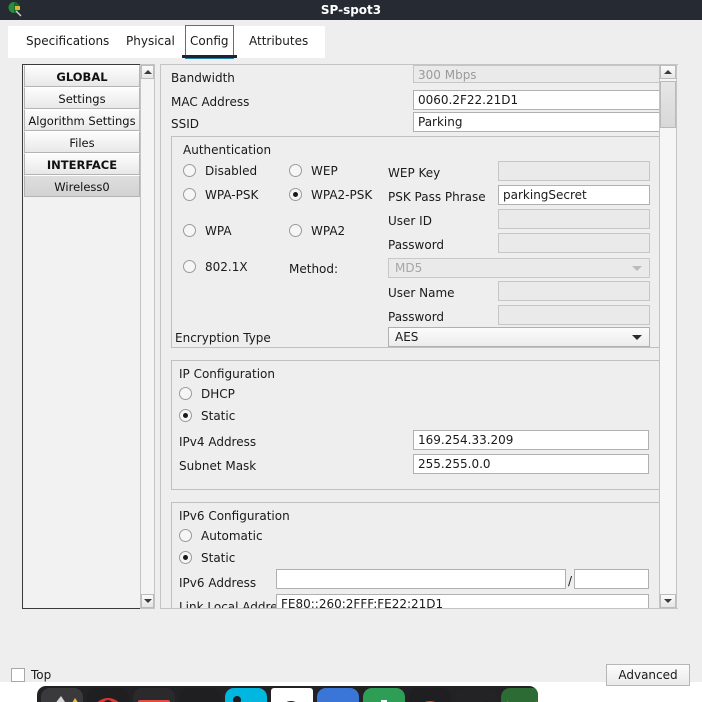 The height and width of the screenshot is (702, 702). Describe the element at coordinates (108, 695) in the screenshot. I see `opera-icon` at that location.